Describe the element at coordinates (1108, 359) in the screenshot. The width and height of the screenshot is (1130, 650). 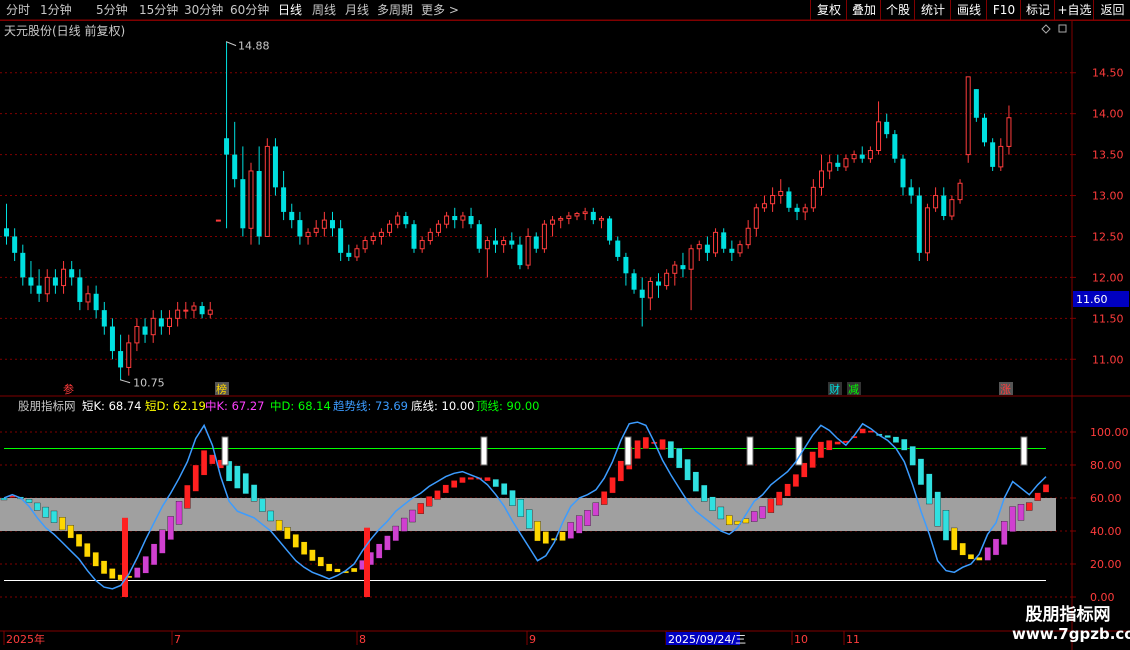
I see `price-label-7: 11.00` at that location.